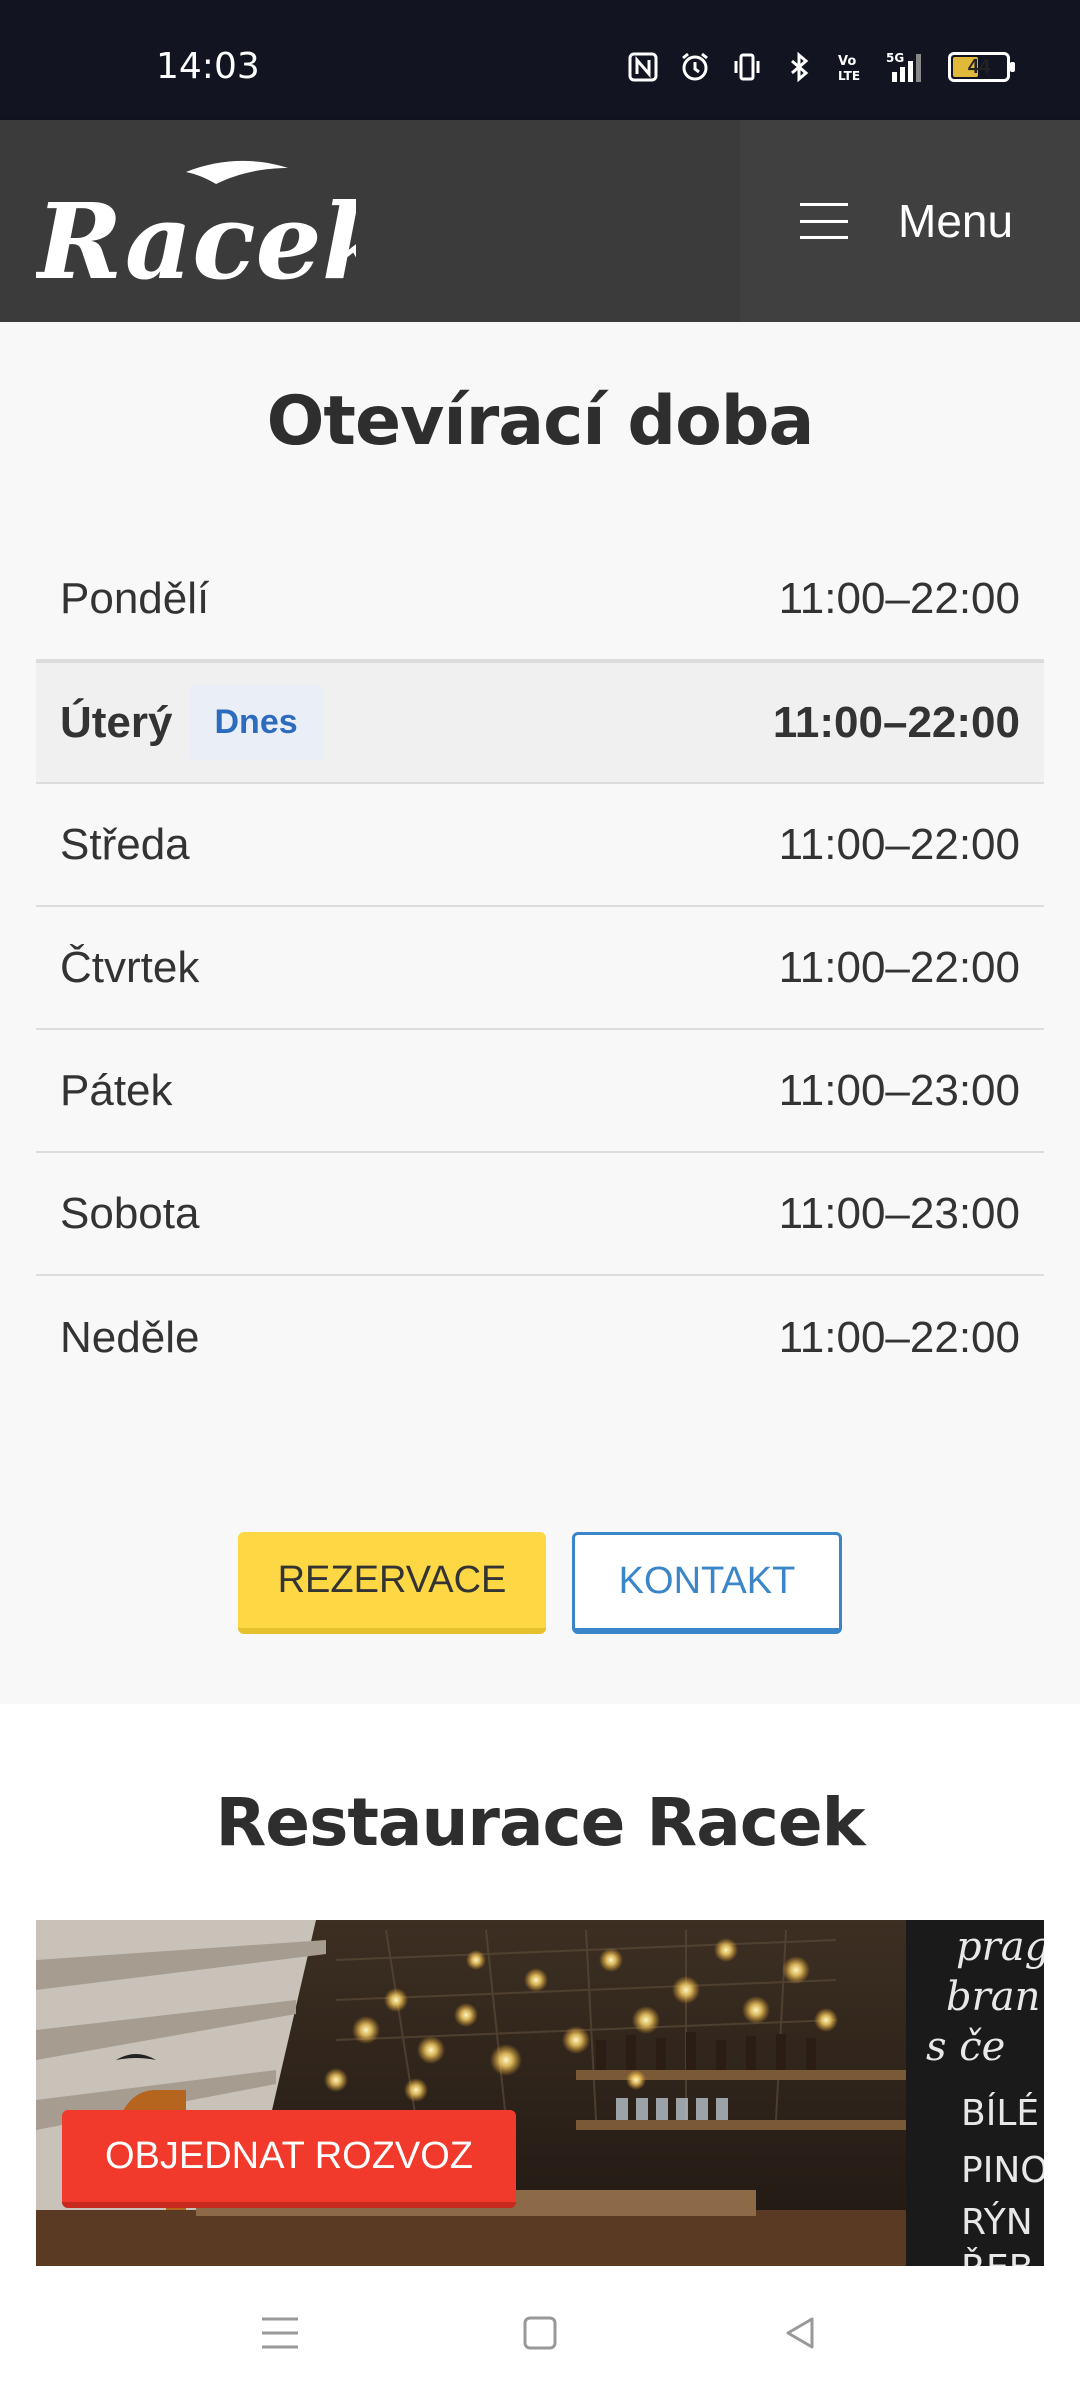  Describe the element at coordinates (540, 722) in the screenshot. I see `hours-row-today: Úterý Dnes 11:00–22:00` at that location.